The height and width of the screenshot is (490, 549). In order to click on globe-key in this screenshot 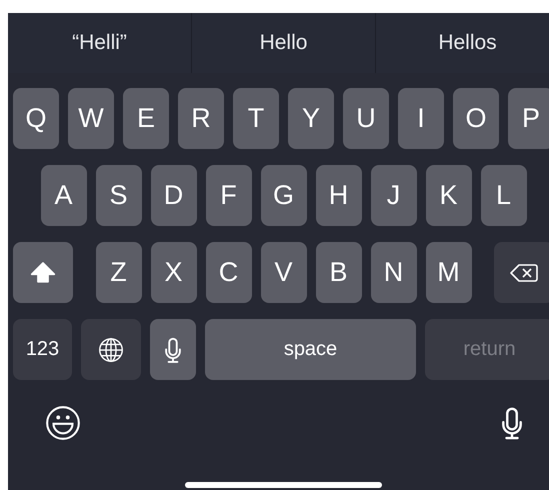, I will do `click(111, 349)`.